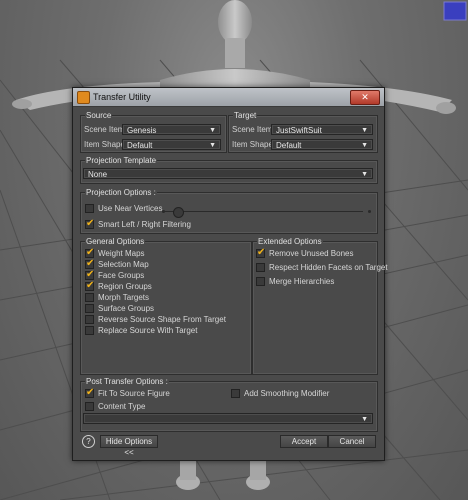 Image resolution: width=468 pixels, height=500 pixels. Describe the element at coordinates (130, 208) in the screenshot. I see `use-near-vertices-label: Use Near Vertices` at that location.